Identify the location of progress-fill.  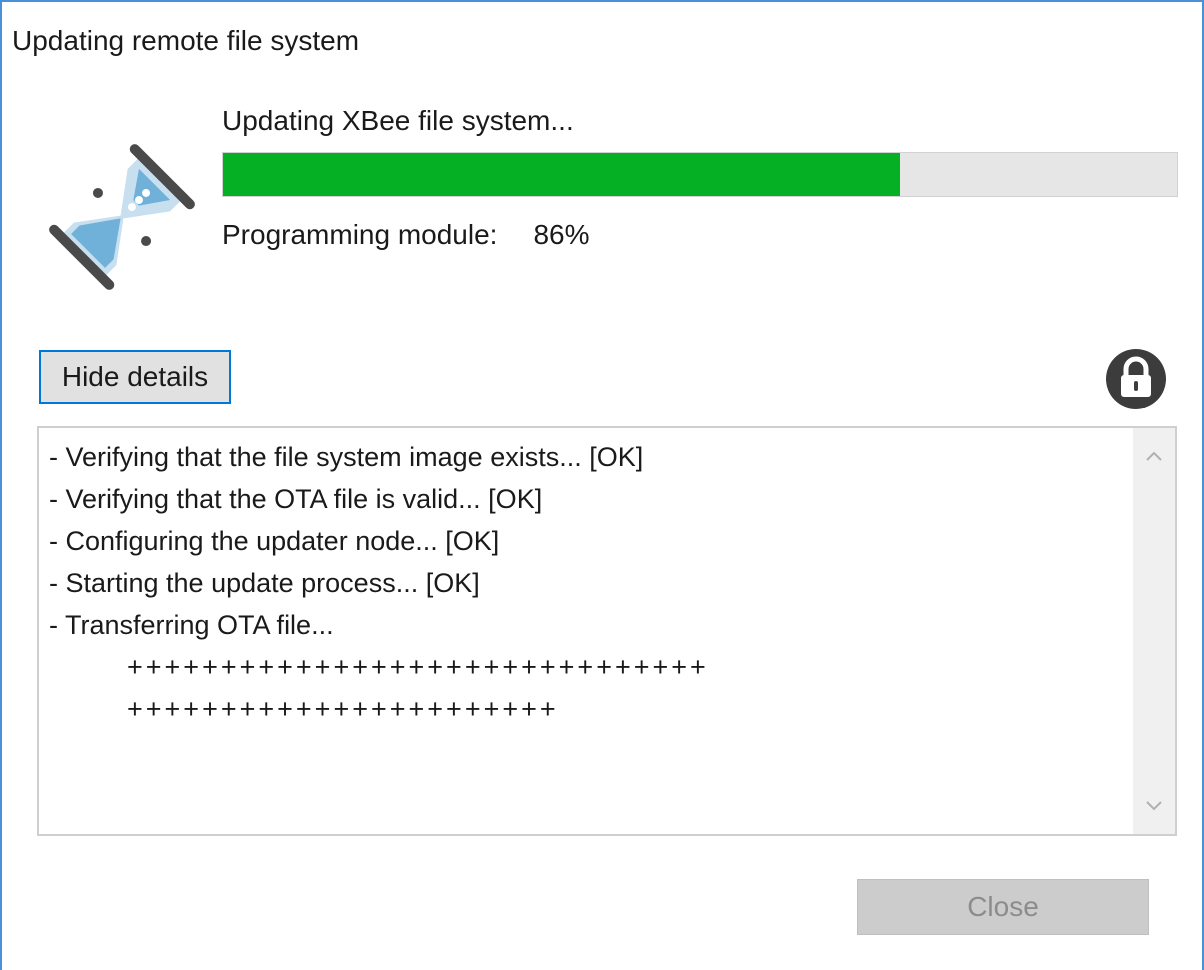
(562, 174).